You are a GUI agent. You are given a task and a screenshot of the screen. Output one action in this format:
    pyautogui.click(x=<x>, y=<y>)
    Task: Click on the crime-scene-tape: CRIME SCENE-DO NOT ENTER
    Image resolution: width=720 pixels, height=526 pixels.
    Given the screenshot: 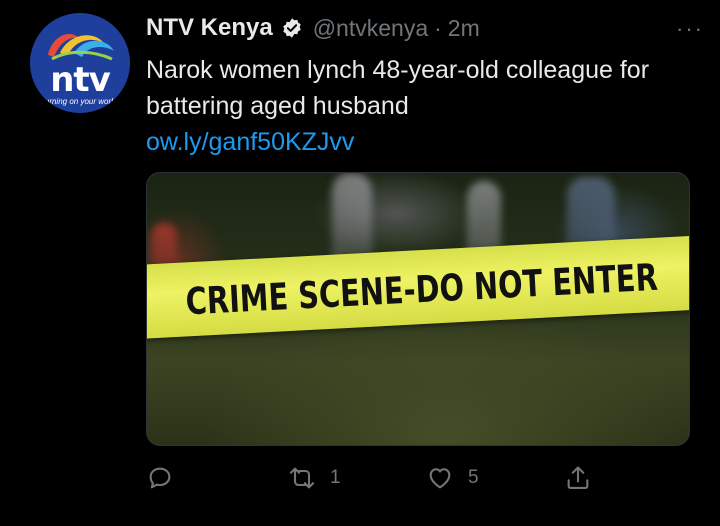 What is the action you would take?
    pyautogui.click(x=418, y=287)
    